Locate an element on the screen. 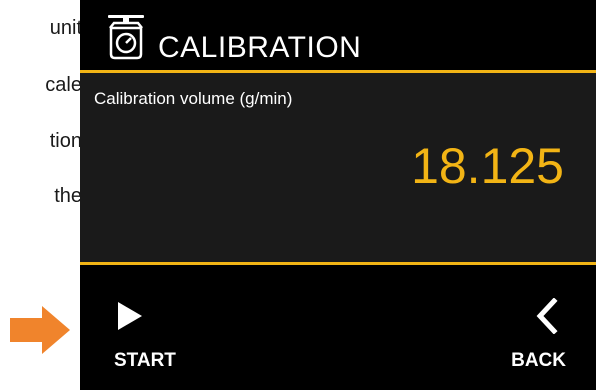 This screenshot has height=390, width=596. start-button-label: START is located at coordinates (145, 360).